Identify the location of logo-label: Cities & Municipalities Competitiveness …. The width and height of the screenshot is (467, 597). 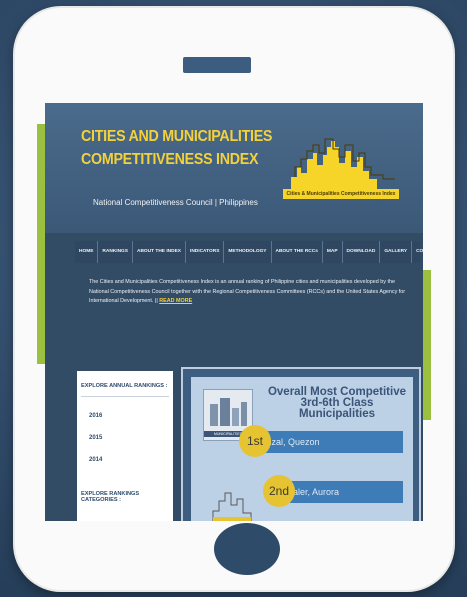
(341, 194).